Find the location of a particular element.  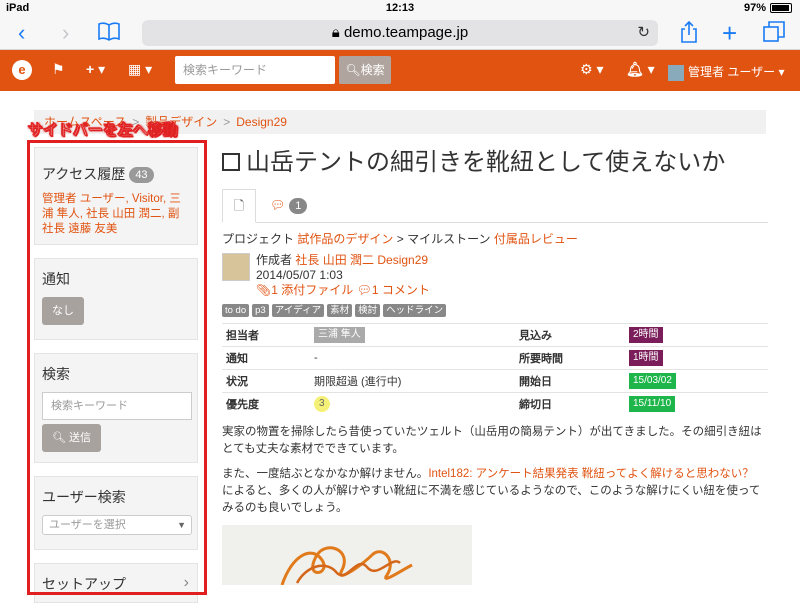

user-name: 管理者 ユーザー is located at coordinates (732, 72).